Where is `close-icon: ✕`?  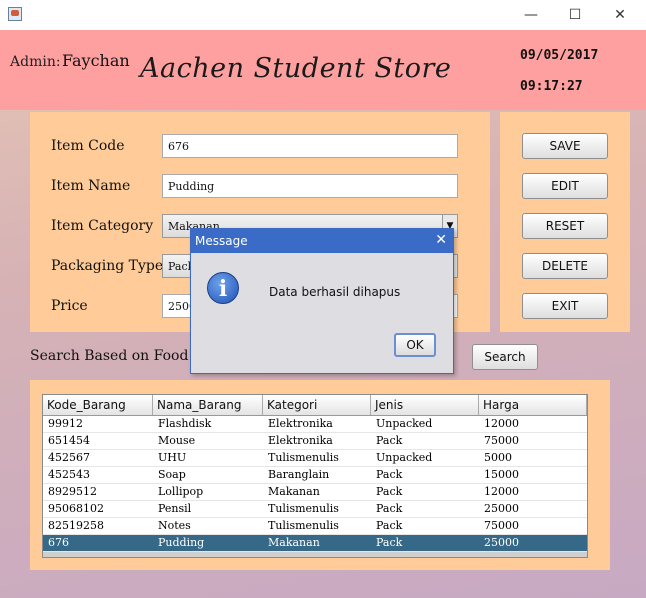 close-icon: ✕ is located at coordinates (441, 240).